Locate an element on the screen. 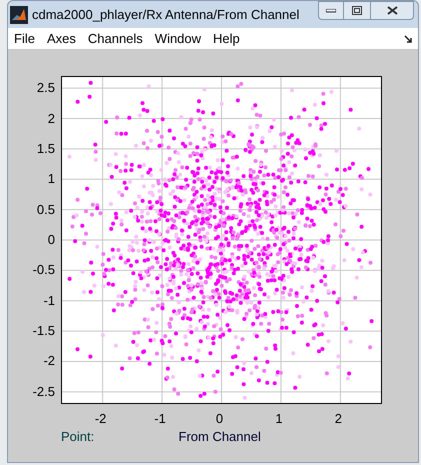  close-icon is located at coordinates (392, 10).